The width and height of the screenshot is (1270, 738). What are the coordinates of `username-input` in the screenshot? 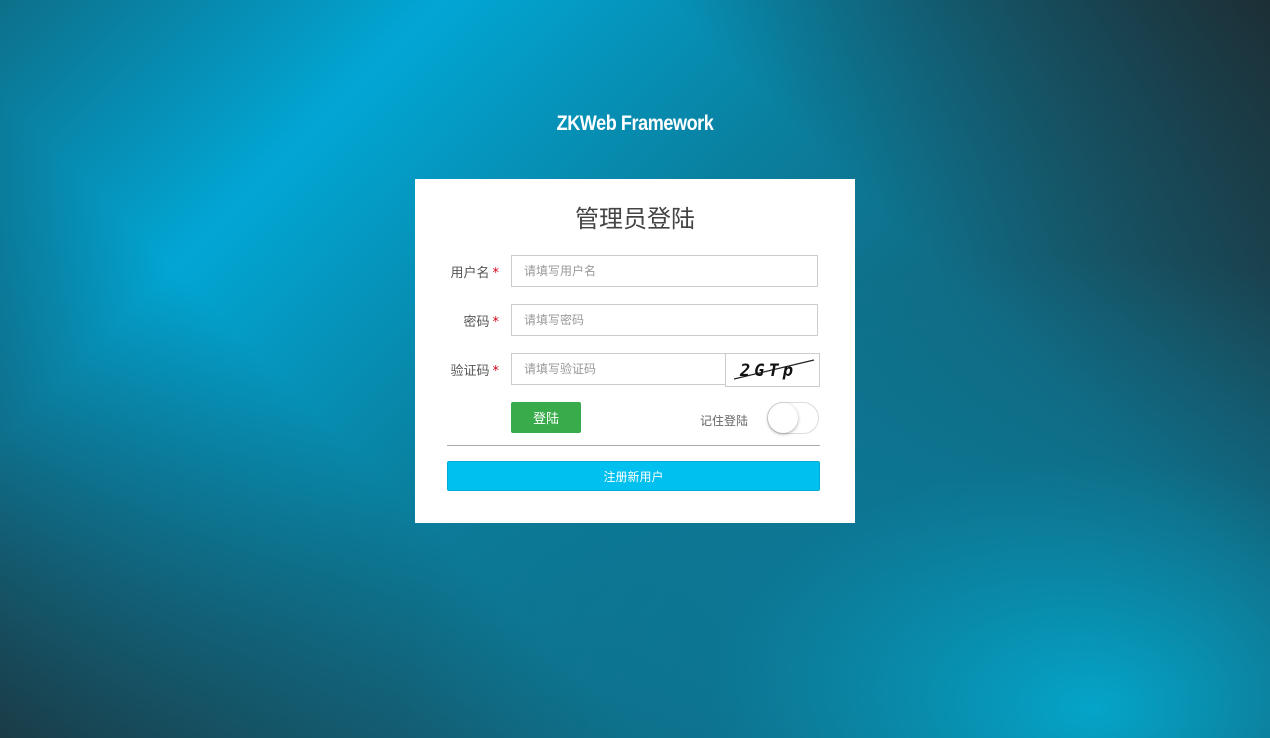 It's located at (664, 271).